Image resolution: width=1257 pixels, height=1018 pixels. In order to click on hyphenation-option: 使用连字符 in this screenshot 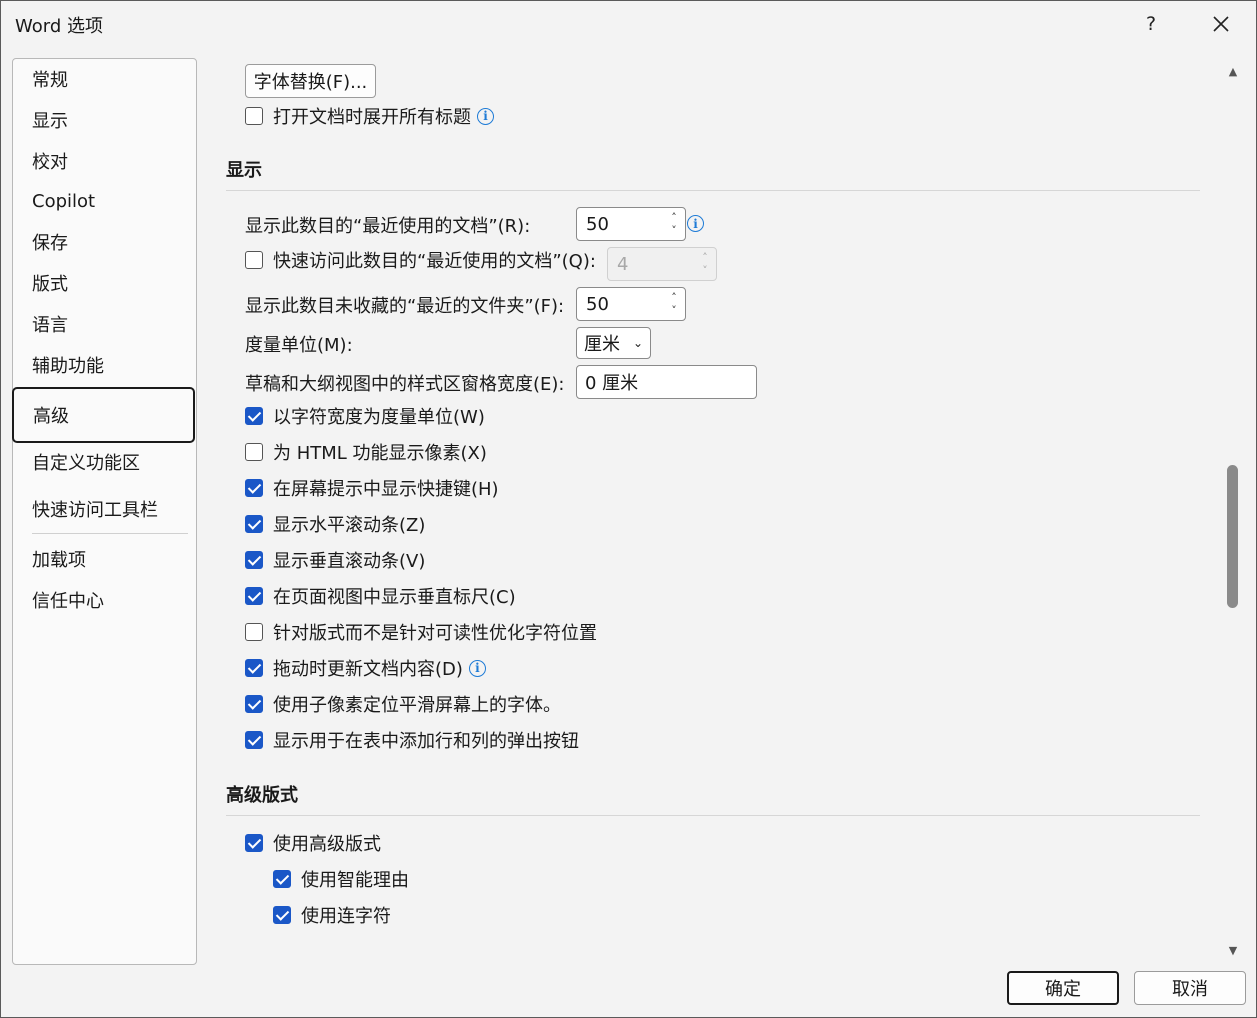, I will do `click(332, 915)`.